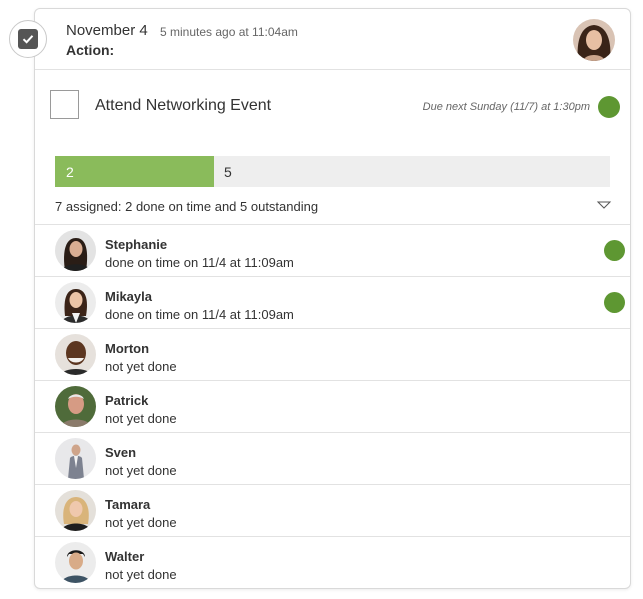 The width and height of the screenshot is (643, 599). I want to click on task-status-dot, so click(609, 107).